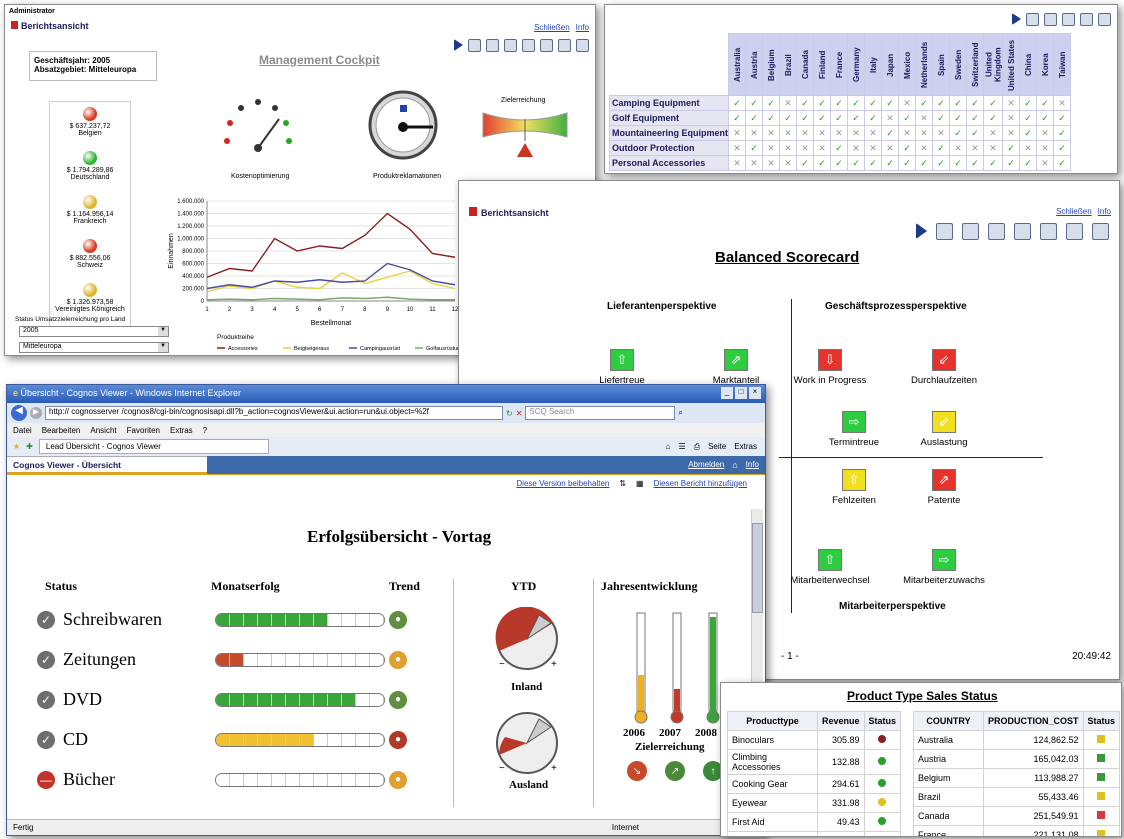  I want to click on kpi-item: ⇙ Auslastung, so click(944, 429).